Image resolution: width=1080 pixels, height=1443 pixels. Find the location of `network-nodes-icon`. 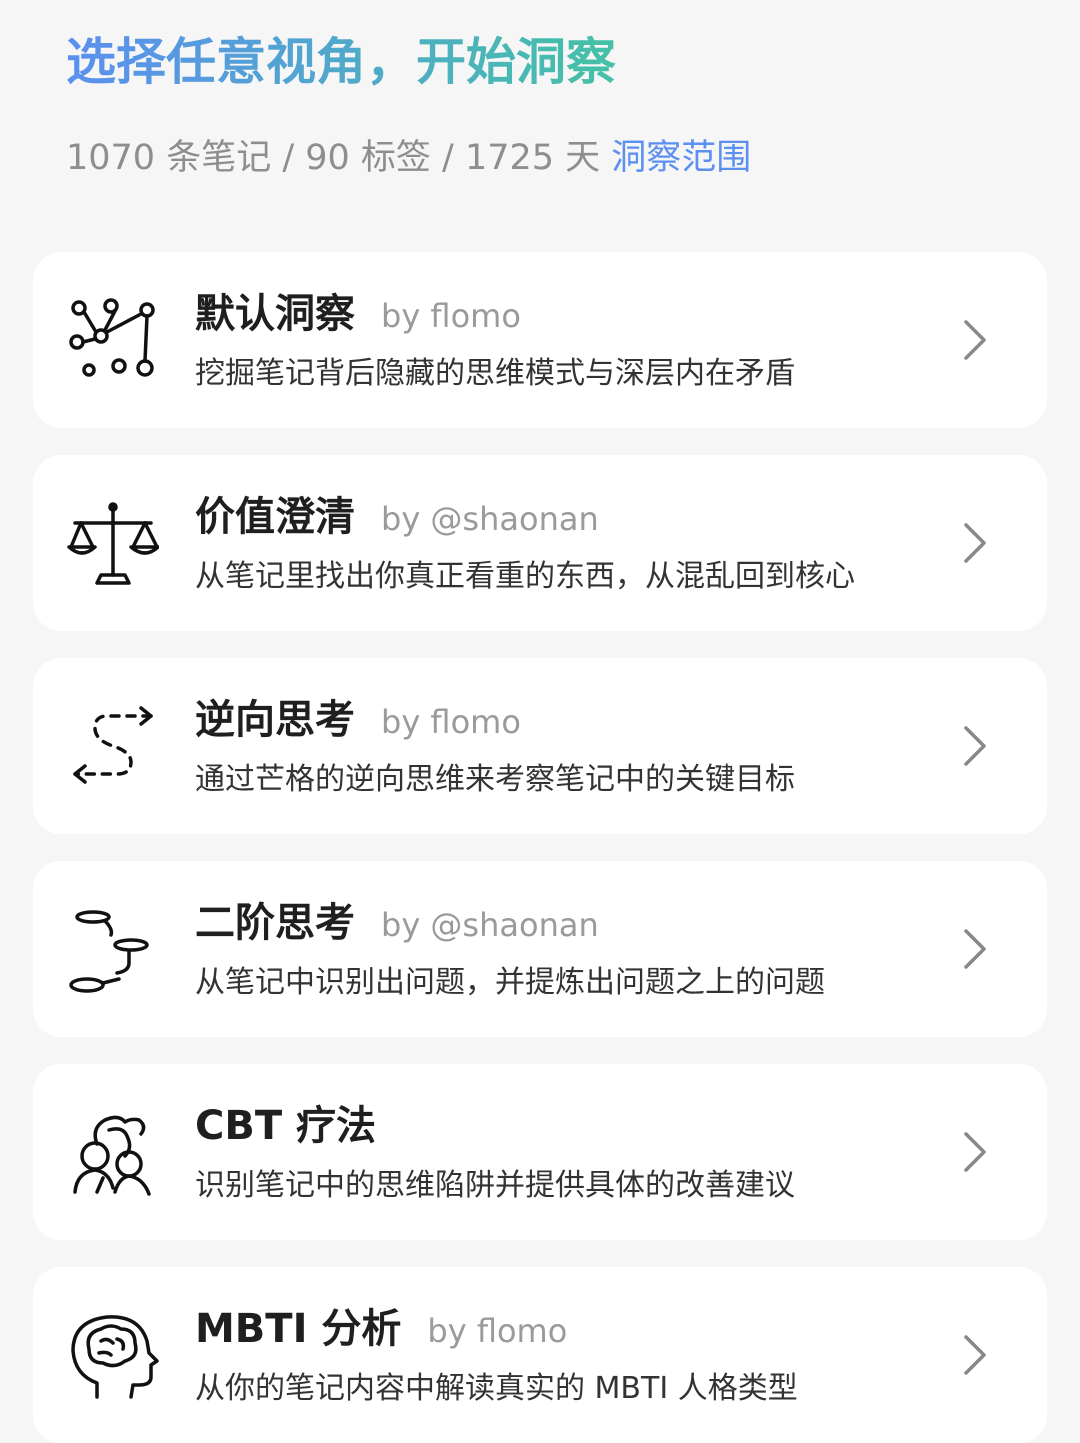

network-nodes-icon is located at coordinates (113, 342).